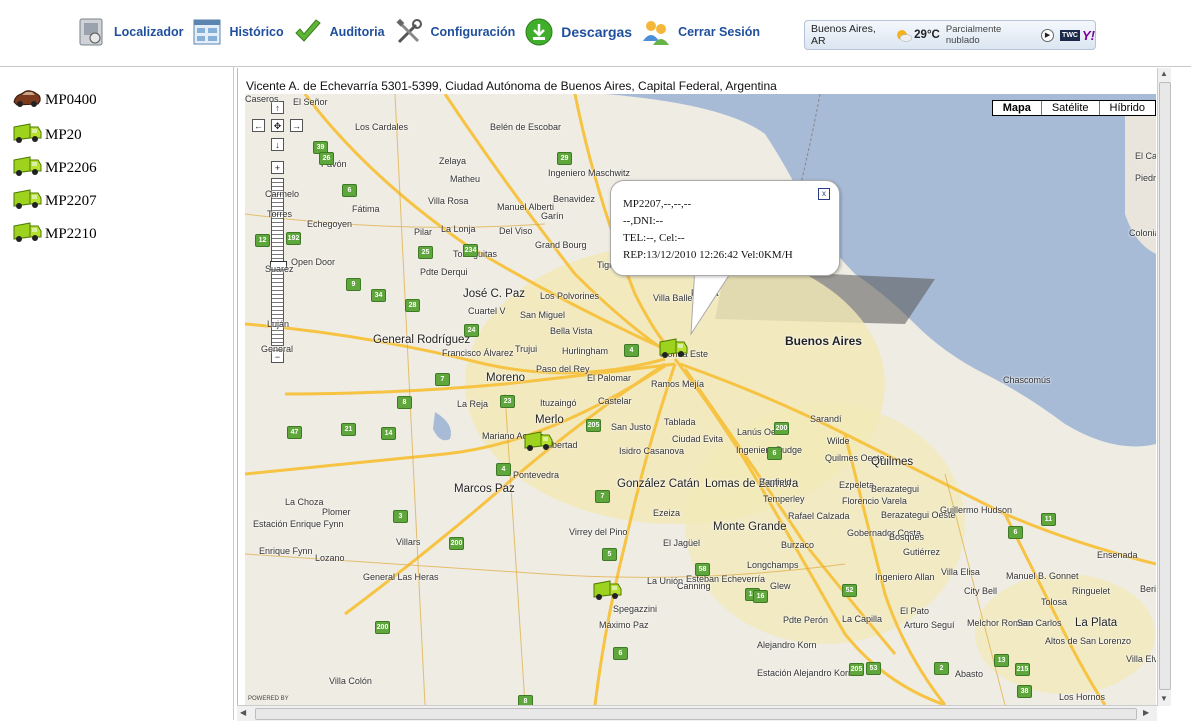  What do you see at coordinates (1145, 156) in the screenshot?
I see `map-label: El Can` at bounding box center [1145, 156].